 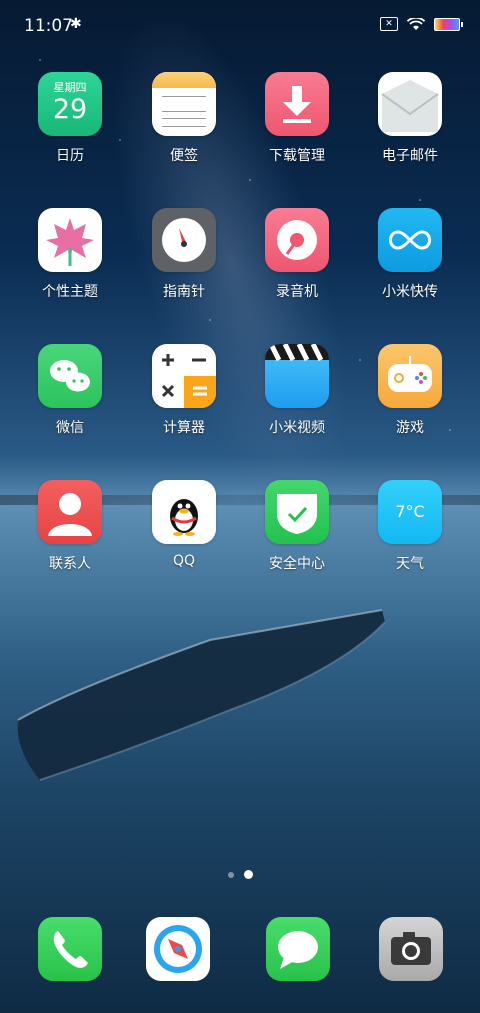 What do you see at coordinates (70, 156) in the screenshot?
I see `app-label: 日历` at bounding box center [70, 156].